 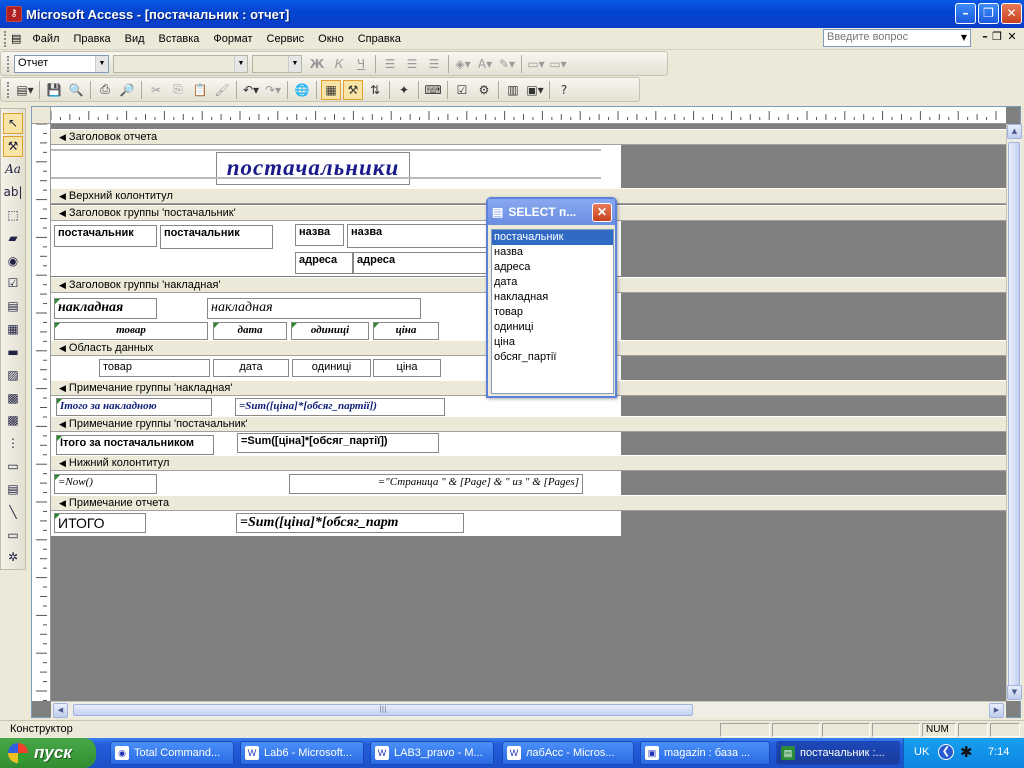 What do you see at coordinates (507, 64) in the screenshot?
I see `line-color-icon: ✎▾` at bounding box center [507, 64].